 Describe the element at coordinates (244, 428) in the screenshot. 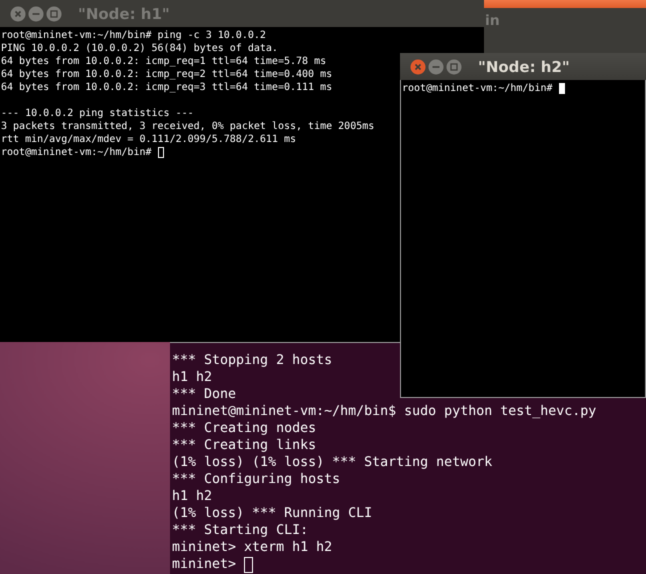

I see `terminal-line: *** Creating nodes` at that location.